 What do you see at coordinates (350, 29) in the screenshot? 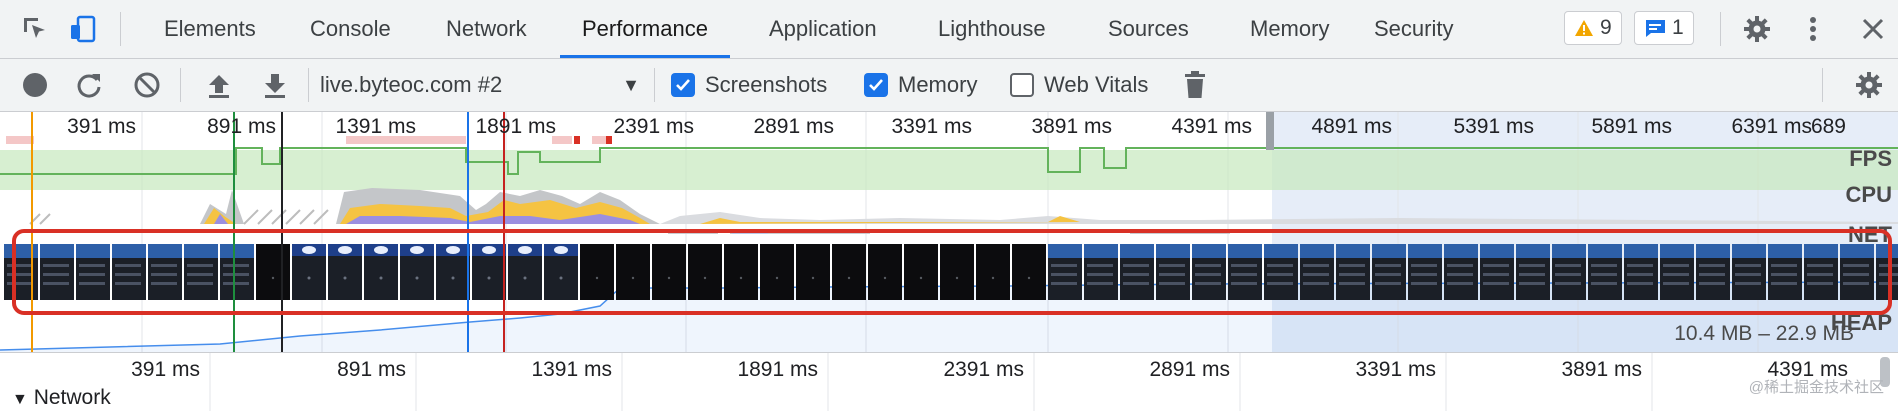
I see `tab-console: Console` at bounding box center [350, 29].